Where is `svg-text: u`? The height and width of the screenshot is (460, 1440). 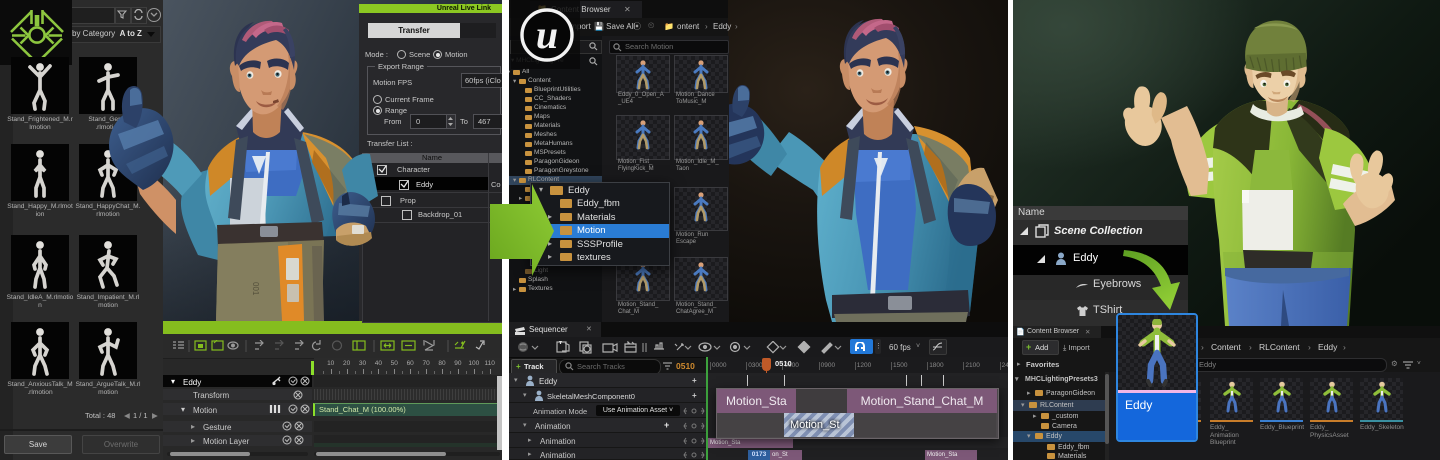 svg-text: u is located at coordinates (547, 34).